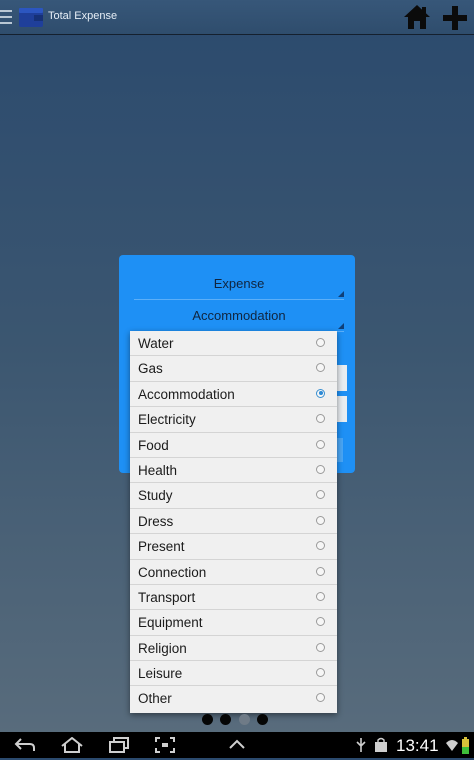 The height and width of the screenshot is (760, 474). What do you see at coordinates (233, 649) in the screenshot?
I see `dropdown-item: Religion` at bounding box center [233, 649].